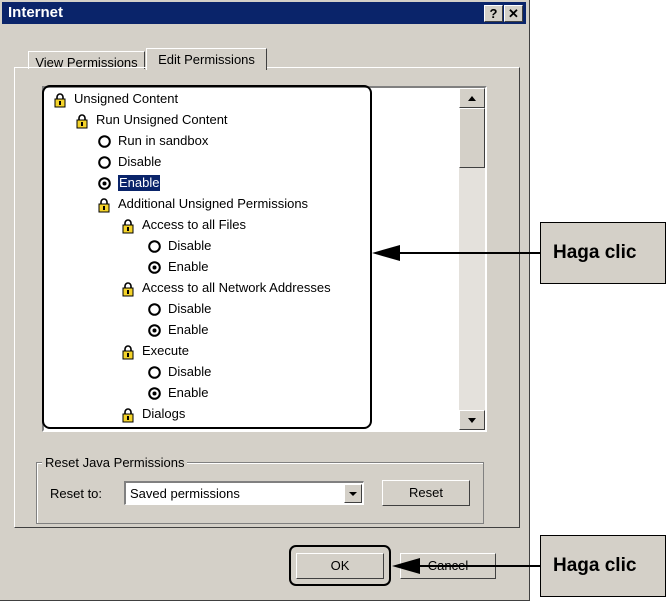  Describe the element at coordinates (406, 566) in the screenshot. I see `arrow-head-bottom` at that location.